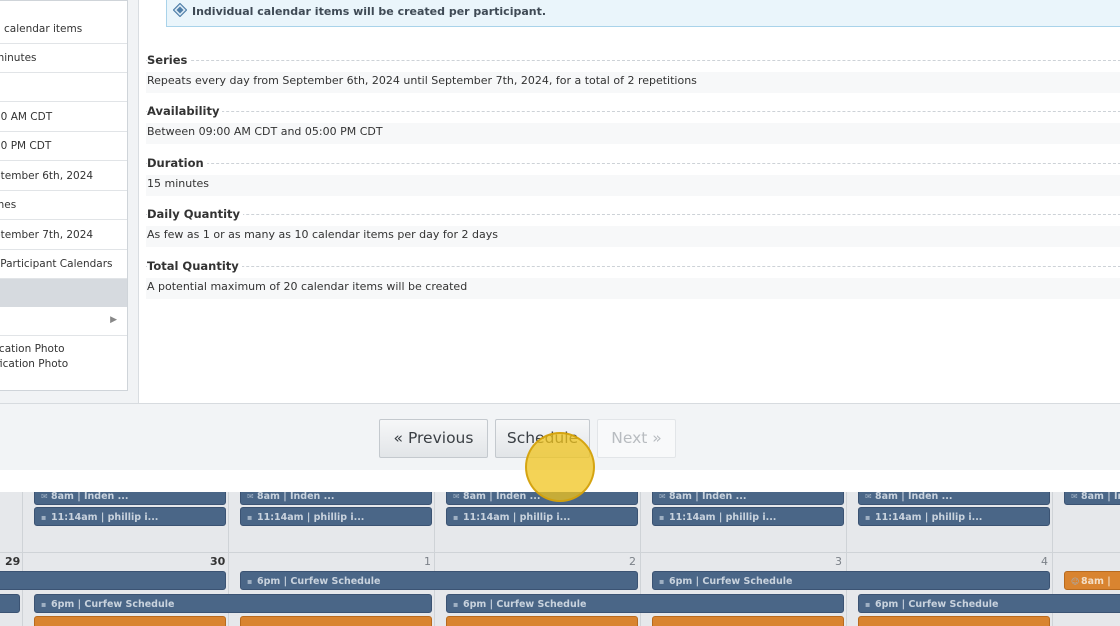 This screenshot has width=1120, height=626. I want to click on photo-option: ication Photo, so click(34, 349).